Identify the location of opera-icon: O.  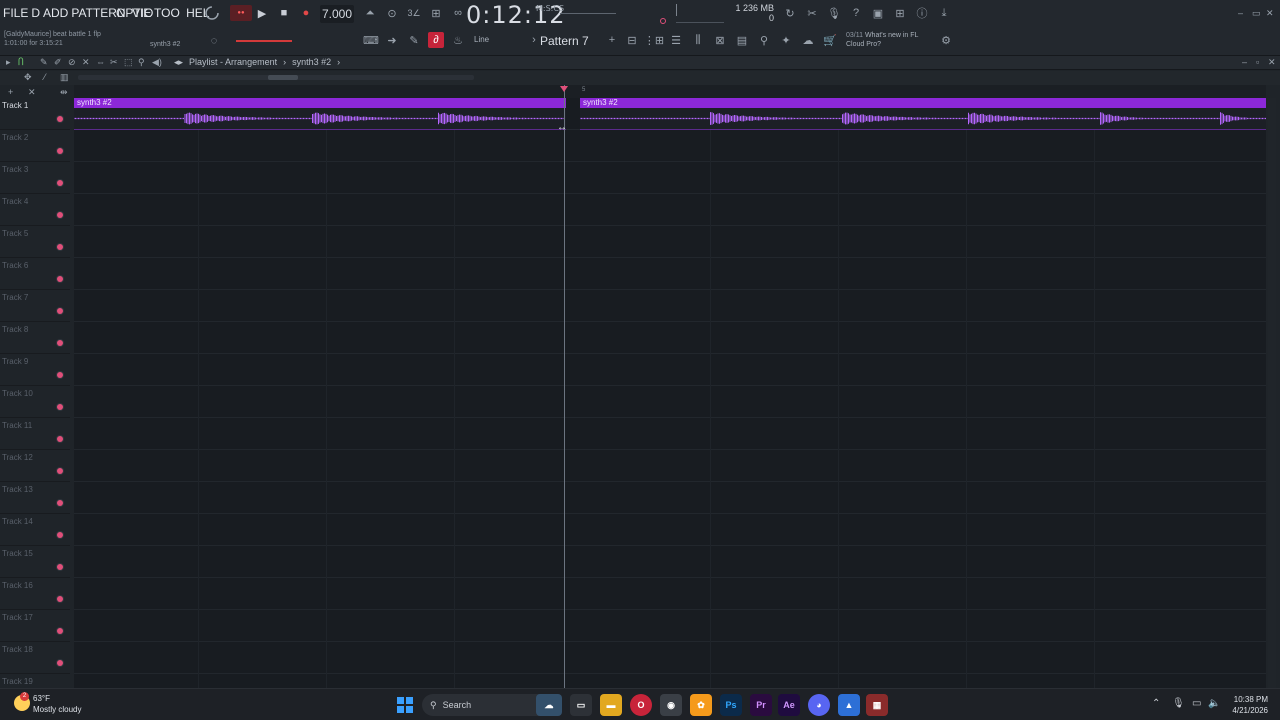
(641, 705).